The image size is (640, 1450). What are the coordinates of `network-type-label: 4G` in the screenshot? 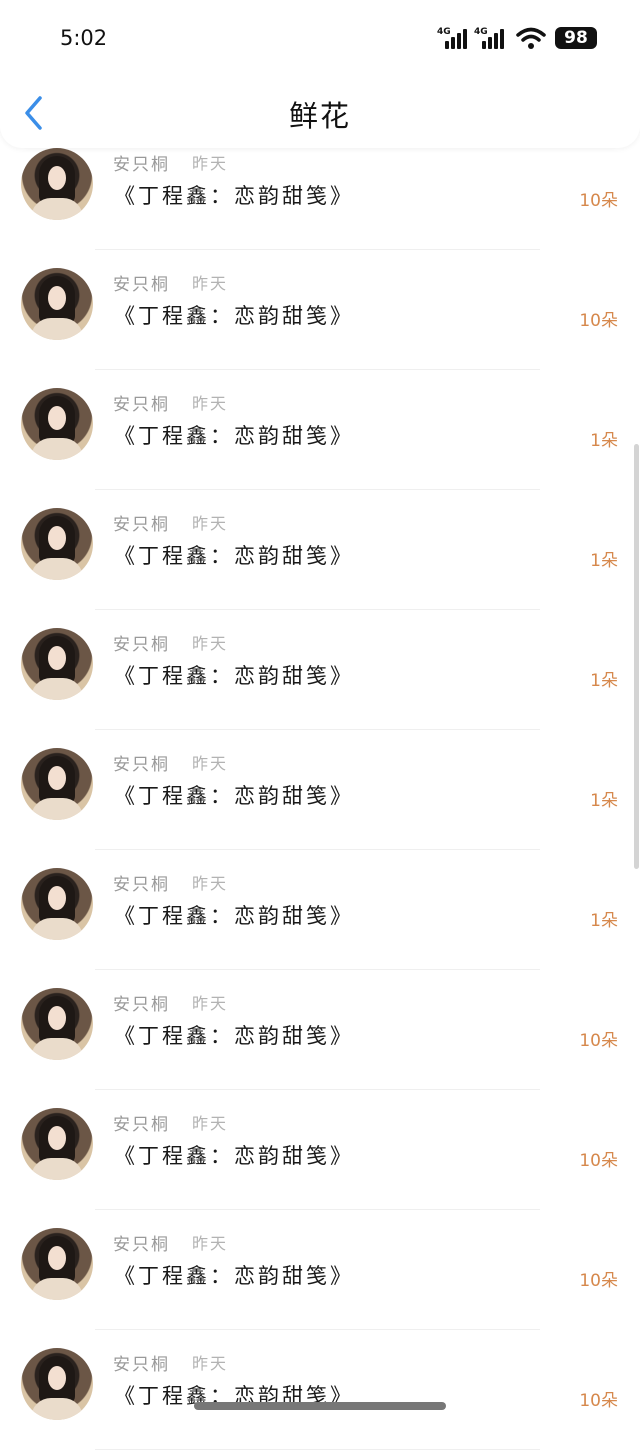 It's located at (444, 32).